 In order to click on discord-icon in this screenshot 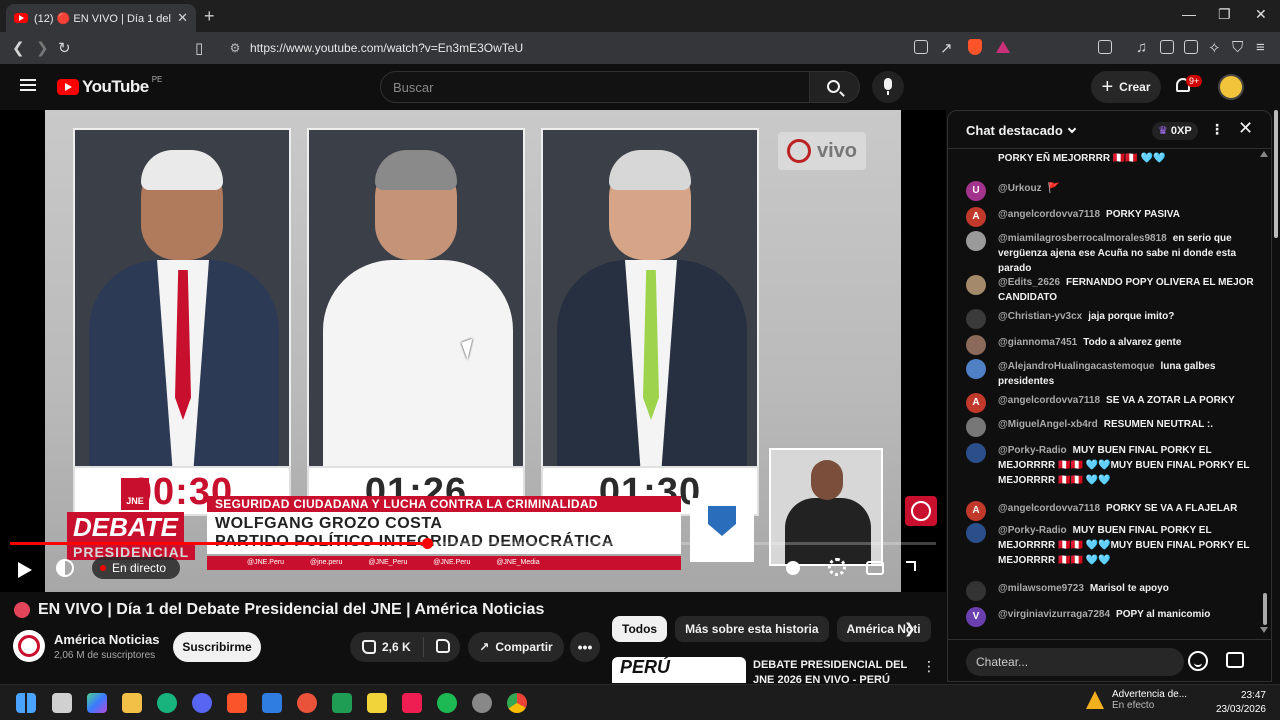, I will do `click(202, 703)`.